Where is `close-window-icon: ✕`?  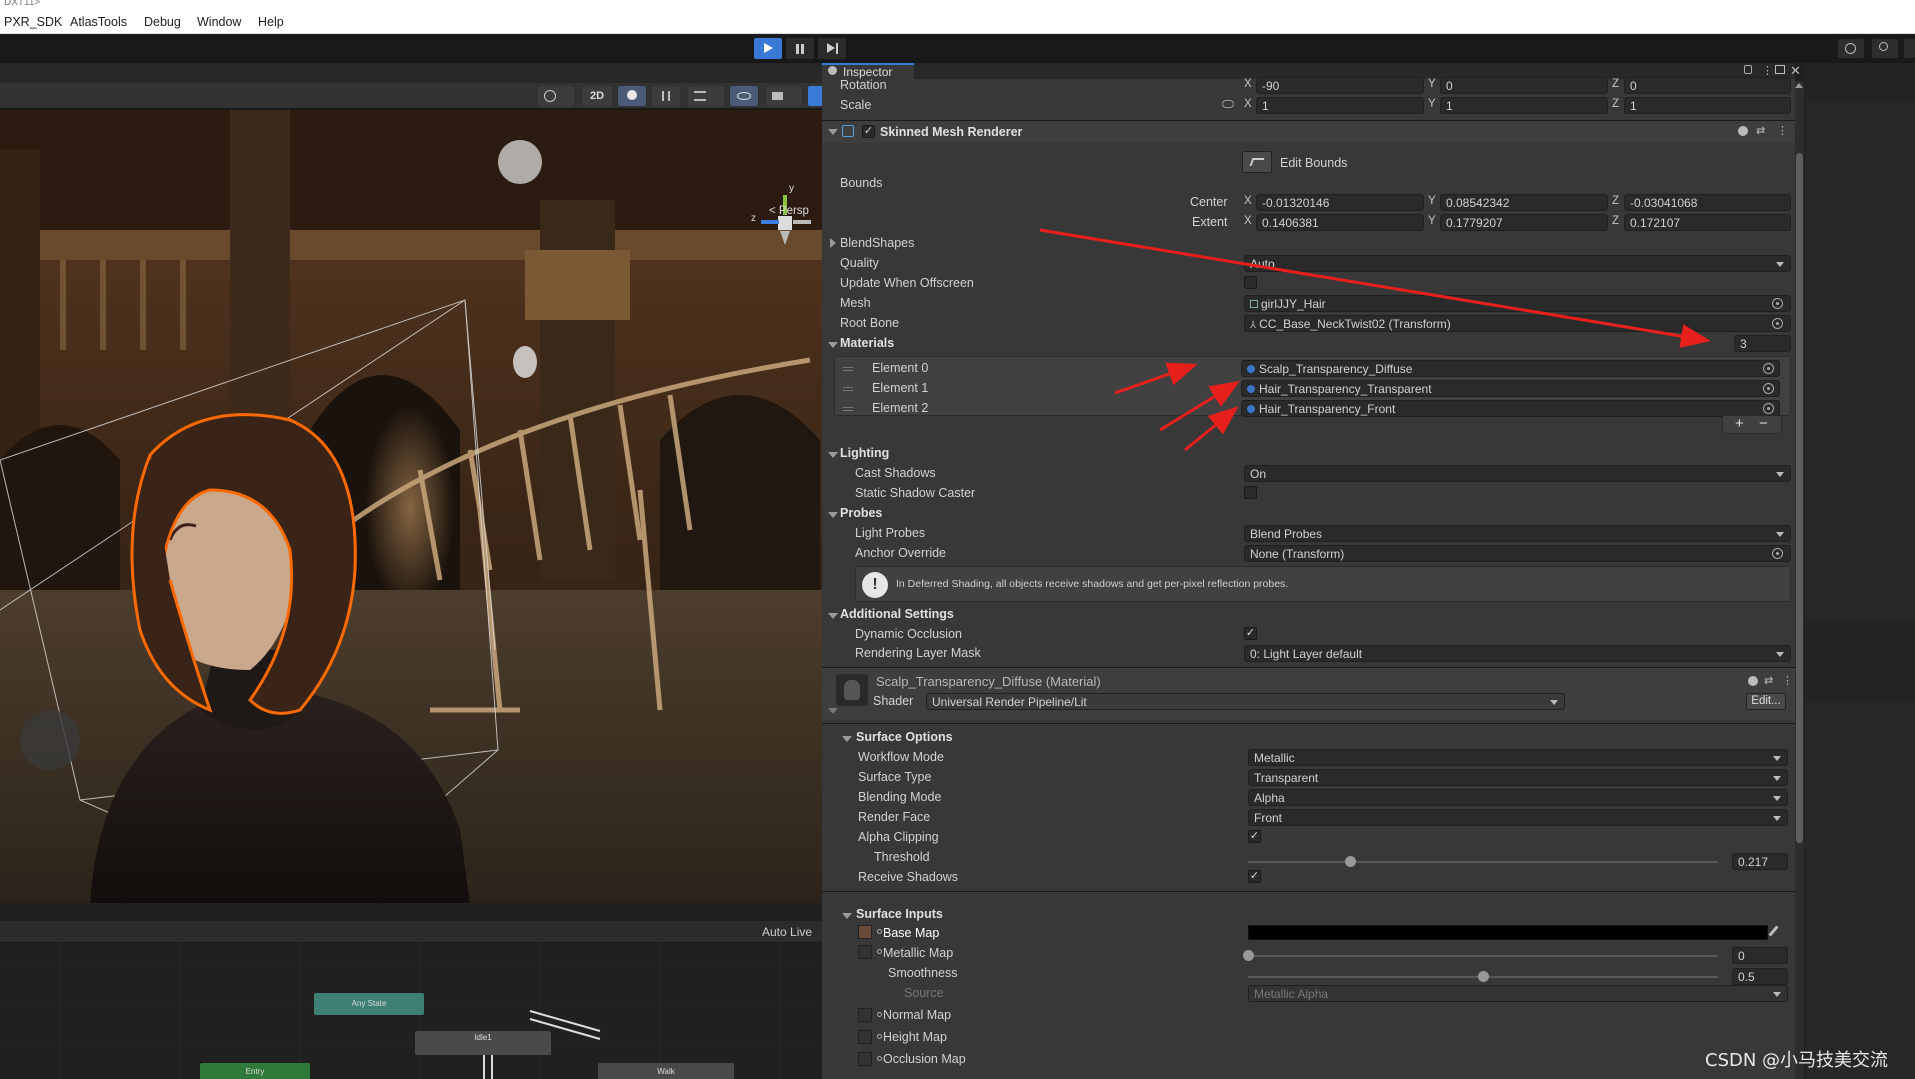
close-window-icon: ✕ is located at coordinates (1795, 71).